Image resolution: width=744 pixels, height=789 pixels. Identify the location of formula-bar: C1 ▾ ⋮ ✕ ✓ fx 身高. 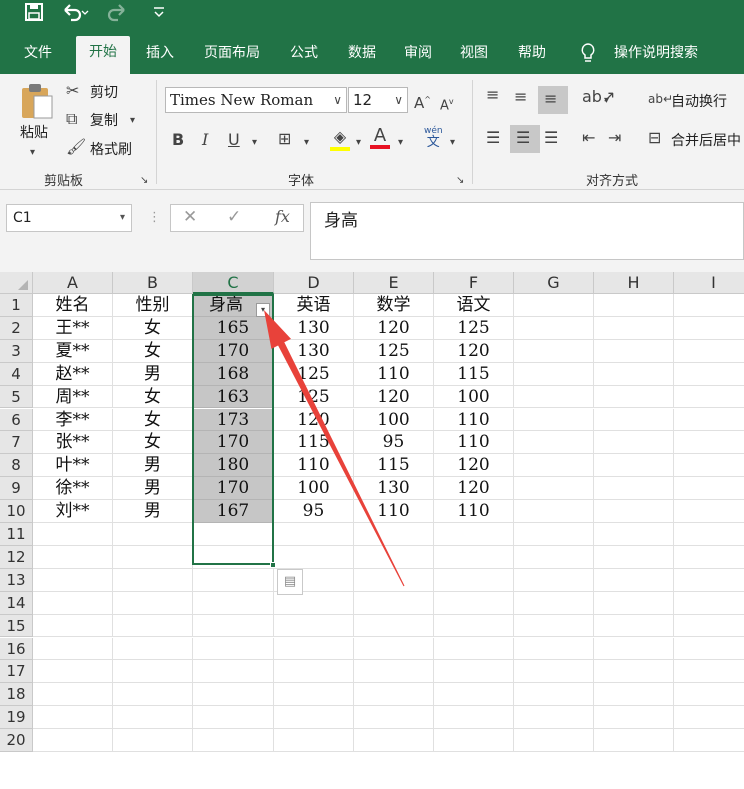
(372, 231).